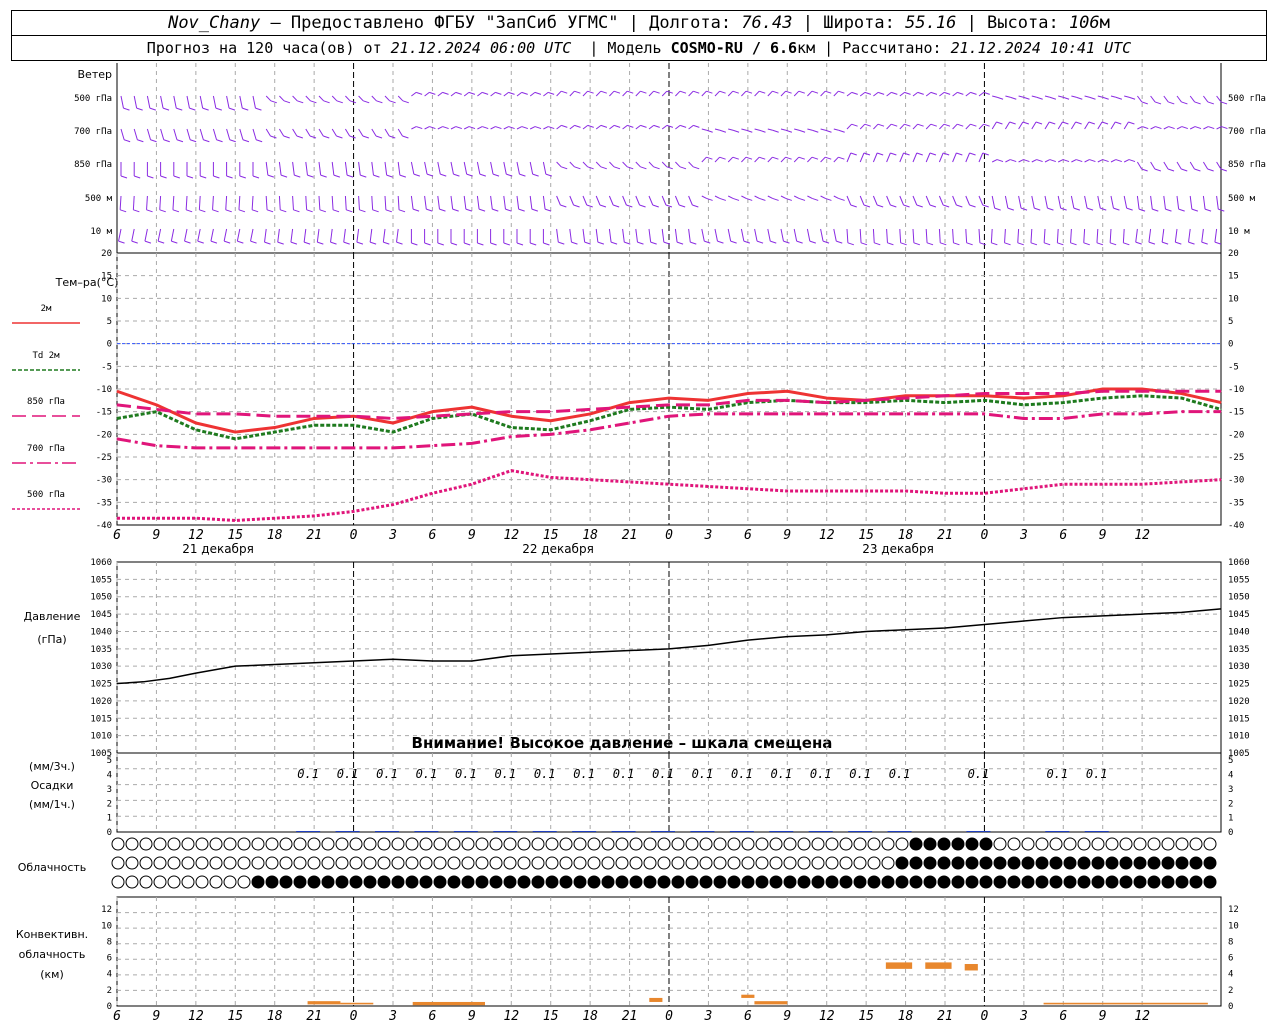 The width and height of the screenshot is (1280, 1024). Describe the element at coordinates (1230, 322) in the screenshot. I see `temp-ytick-right: 5` at that location.